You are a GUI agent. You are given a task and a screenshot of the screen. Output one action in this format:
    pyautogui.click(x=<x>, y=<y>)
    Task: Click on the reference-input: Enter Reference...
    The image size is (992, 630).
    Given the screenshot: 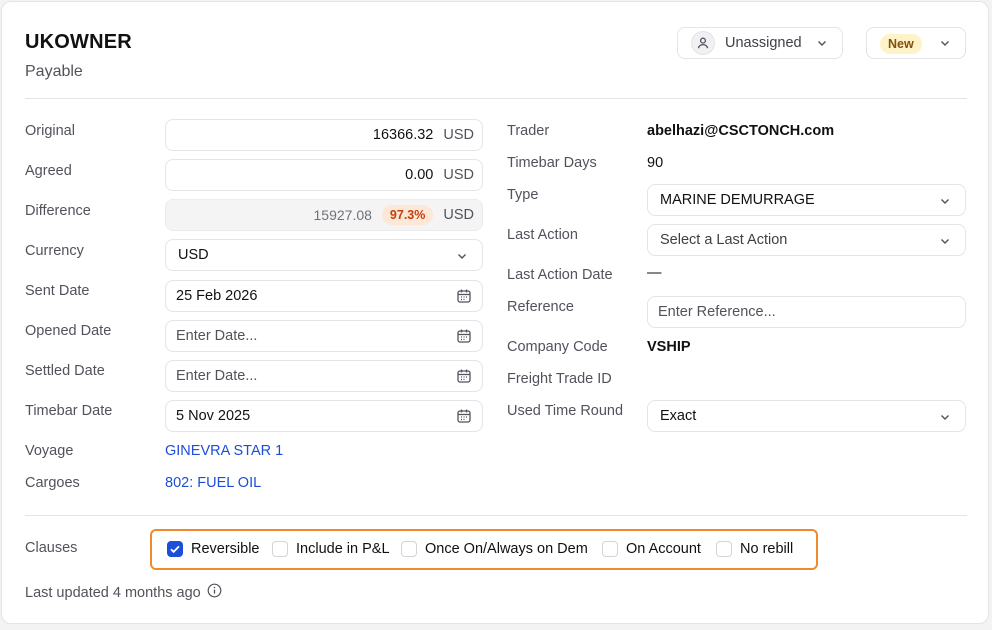 What is the action you would take?
    pyautogui.click(x=806, y=312)
    